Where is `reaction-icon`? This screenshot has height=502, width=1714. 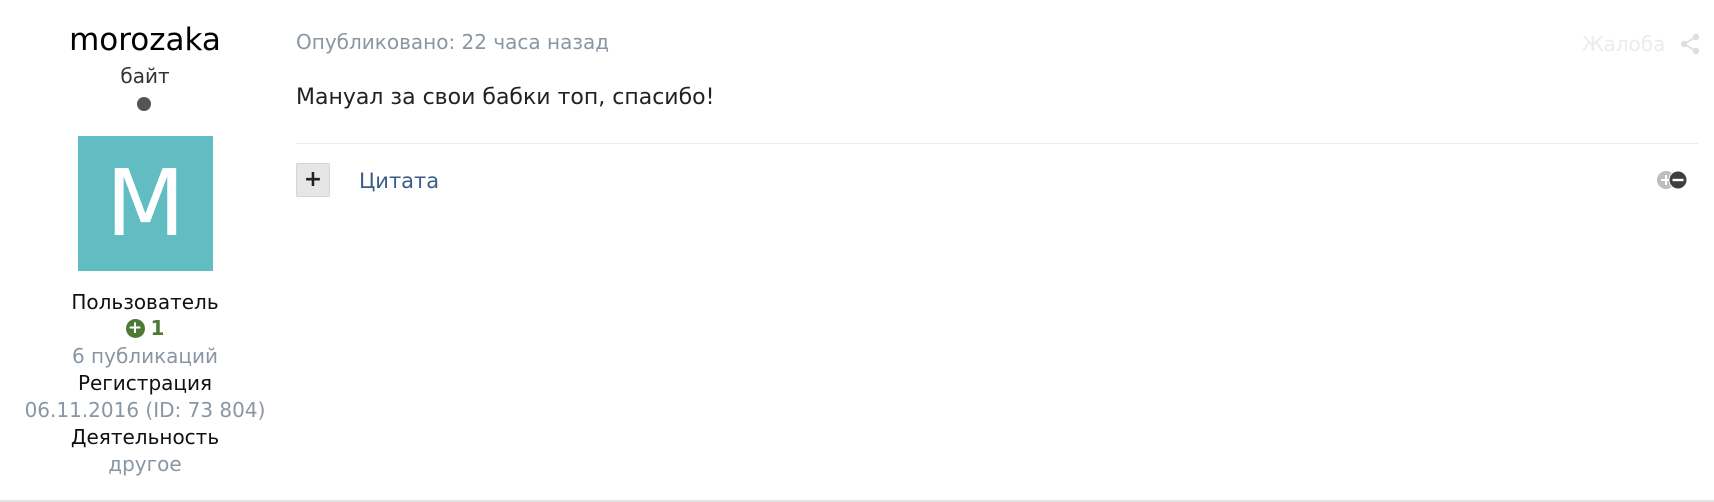 reaction-icon is located at coordinates (1673, 180).